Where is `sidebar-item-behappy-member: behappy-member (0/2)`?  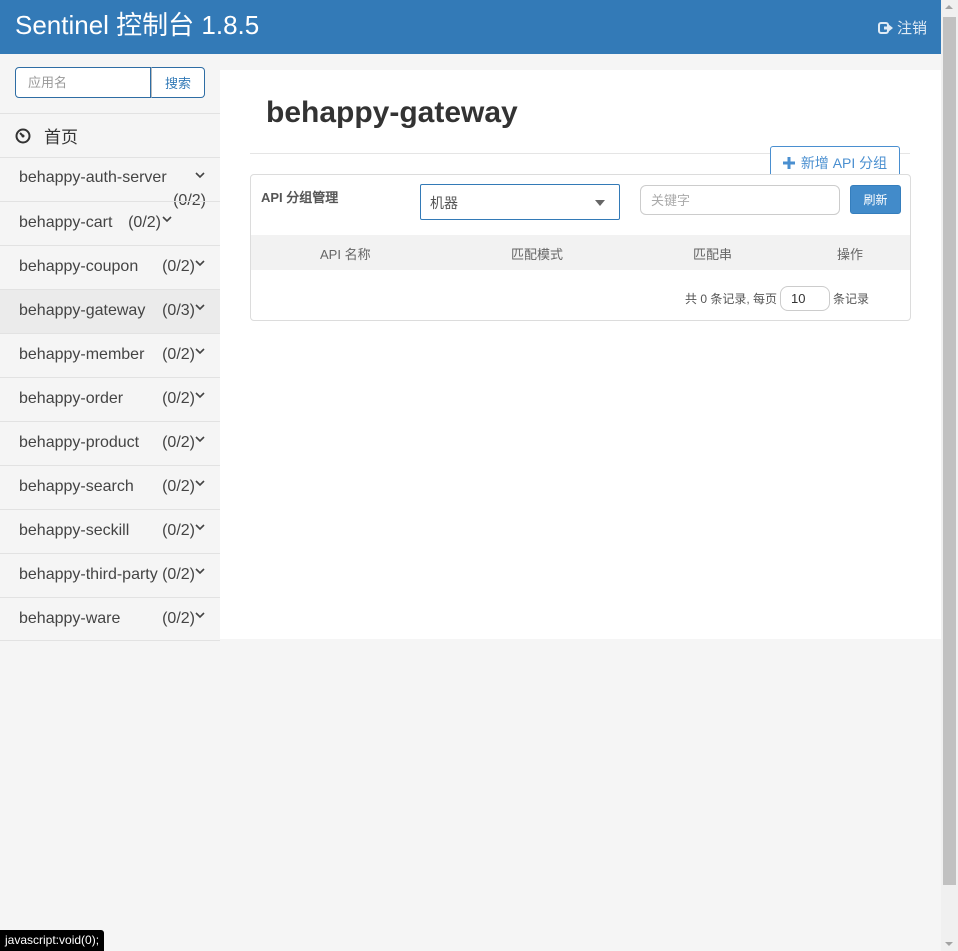
sidebar-item-behappy-member: behappy-member (0/2) is located at coordinates (110, 355).